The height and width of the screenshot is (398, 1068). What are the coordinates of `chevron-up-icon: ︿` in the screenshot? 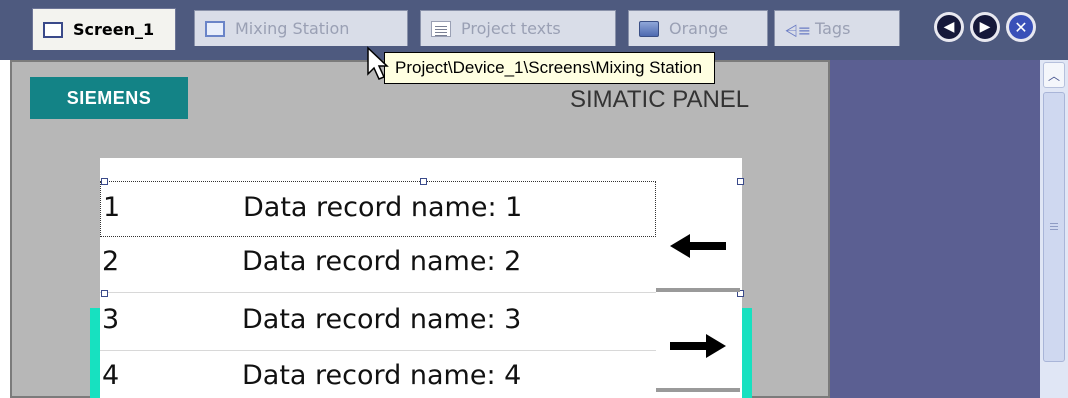 It's located at (1053, 75).